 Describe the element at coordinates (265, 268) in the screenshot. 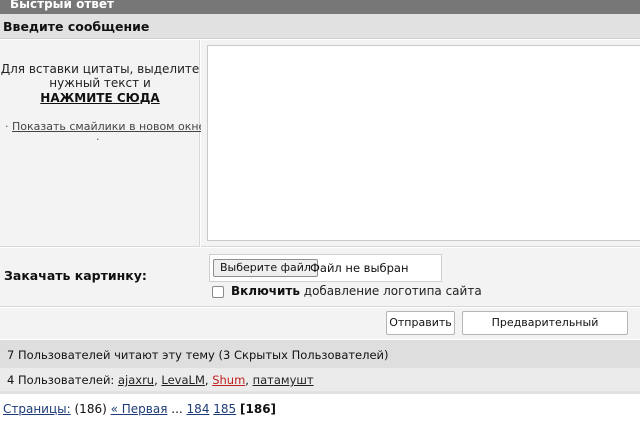

I see `choose-file-button: Выберите файл` at that location.